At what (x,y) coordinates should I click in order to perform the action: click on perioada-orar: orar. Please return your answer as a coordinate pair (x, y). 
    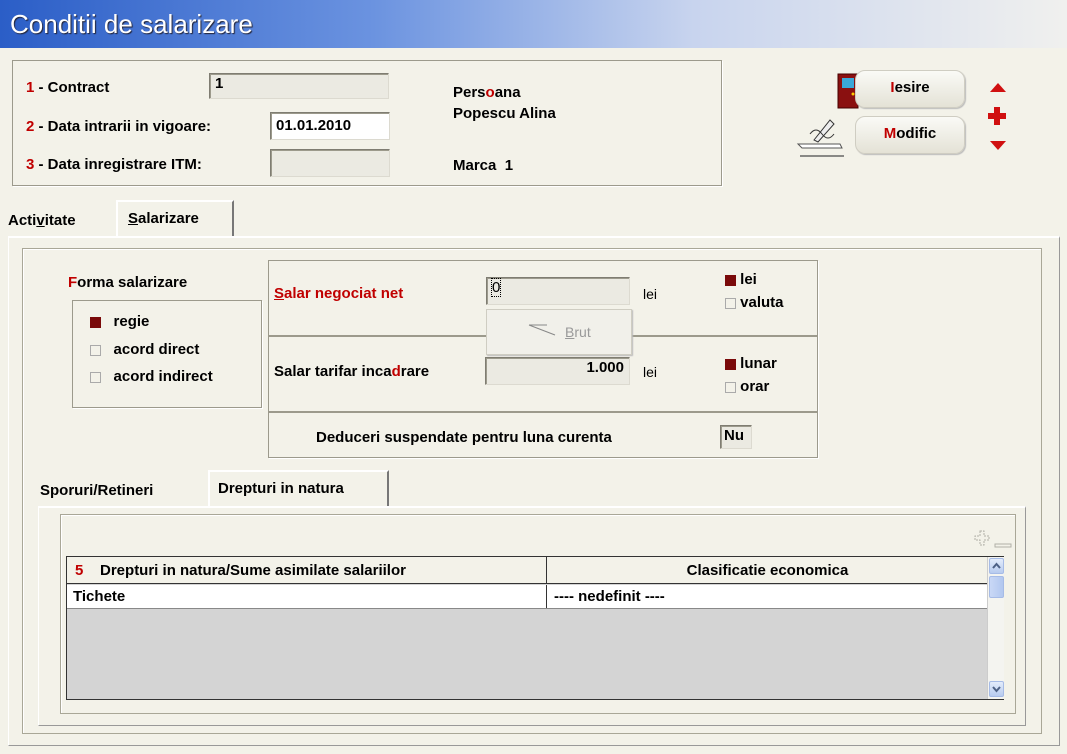
    Looking at the image, I should click on (747, 386).